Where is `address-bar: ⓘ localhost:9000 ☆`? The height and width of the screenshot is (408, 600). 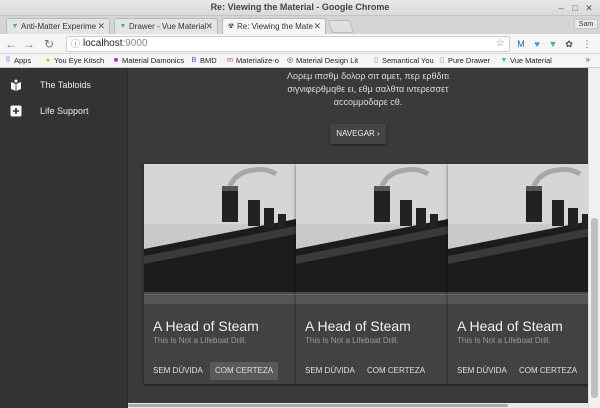
address-bar: ⓘ localhost:9000 ☆ is located at coordinates (288, 44).